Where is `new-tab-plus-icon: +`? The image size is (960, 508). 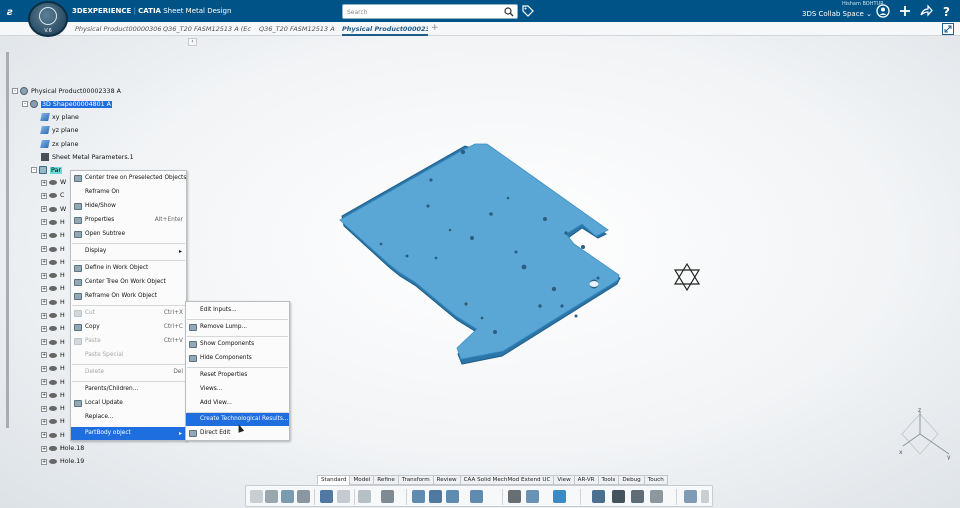 new-tab-plus-icon: + is located at coordinates (435, 28).